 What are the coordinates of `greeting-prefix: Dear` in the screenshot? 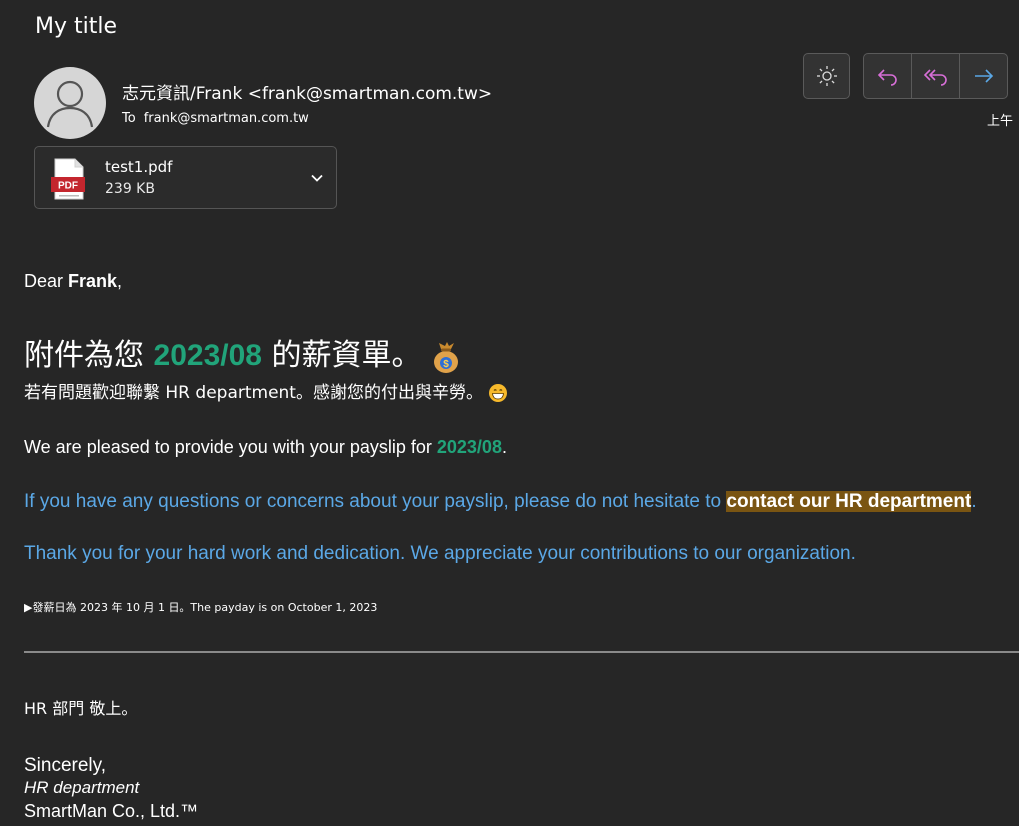 It's located at (46, 281).